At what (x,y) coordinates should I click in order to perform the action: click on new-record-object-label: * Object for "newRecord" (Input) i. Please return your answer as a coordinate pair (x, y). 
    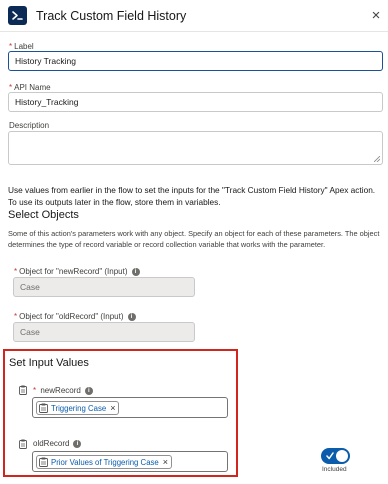
    Looking at the image, I should click on (77, 271).